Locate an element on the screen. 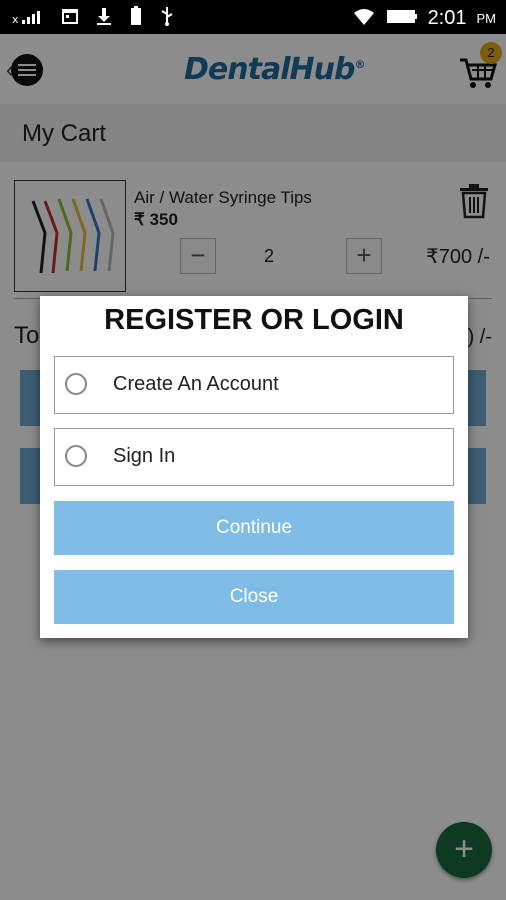  clock-ampm: PM is located at coordinates (486, 18).